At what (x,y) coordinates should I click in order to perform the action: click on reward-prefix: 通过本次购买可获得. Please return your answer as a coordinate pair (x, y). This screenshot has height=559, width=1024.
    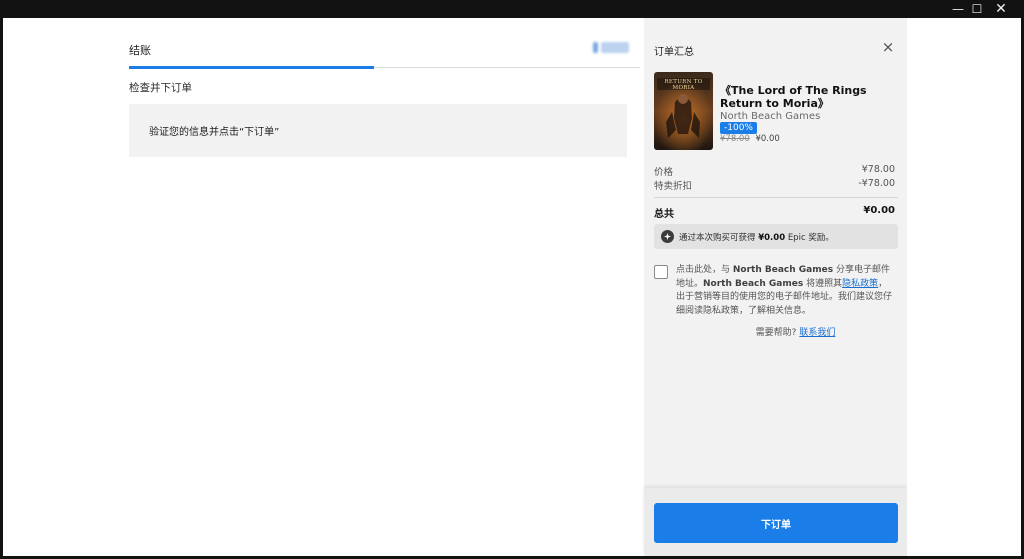
    Looking at the image, I should click on (717, 238).